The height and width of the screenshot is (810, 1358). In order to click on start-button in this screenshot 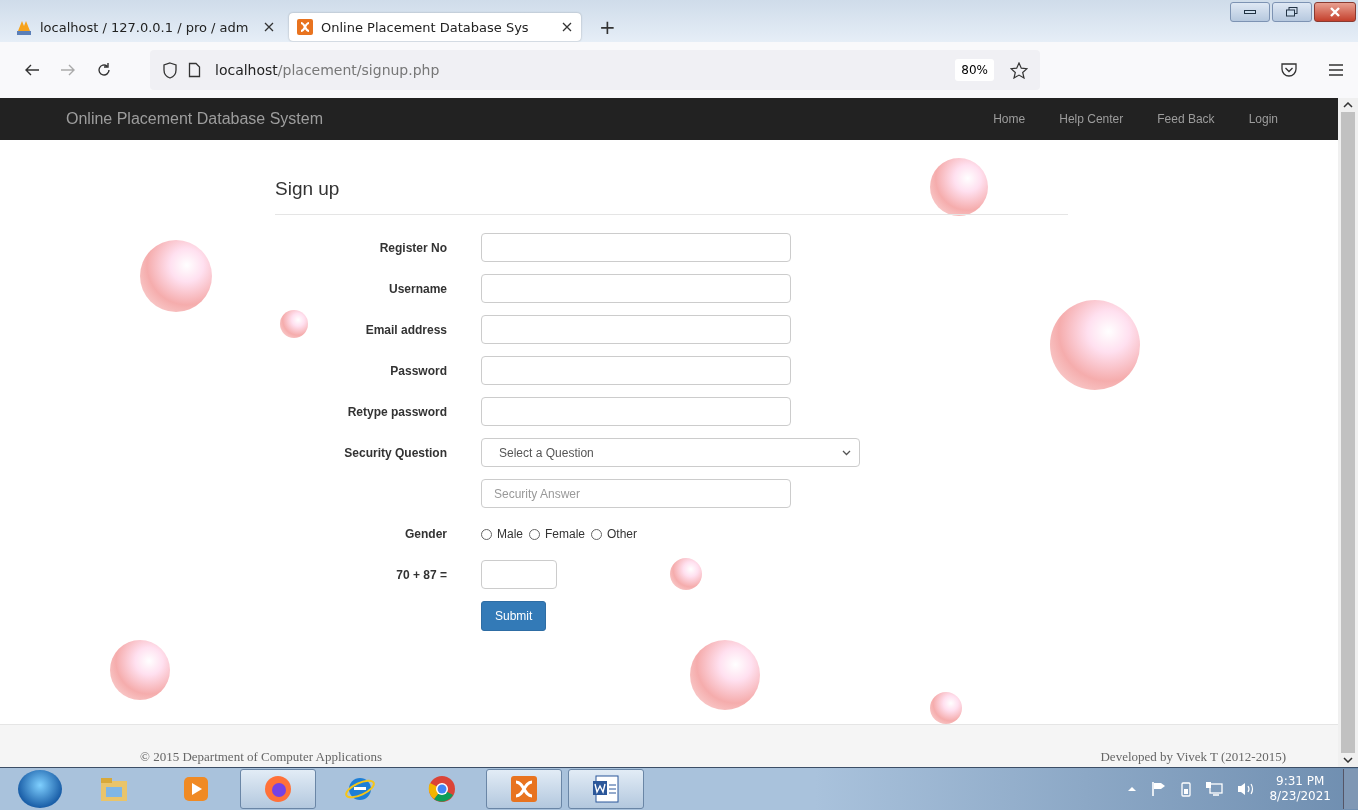, I will do `click(40, 789)`.